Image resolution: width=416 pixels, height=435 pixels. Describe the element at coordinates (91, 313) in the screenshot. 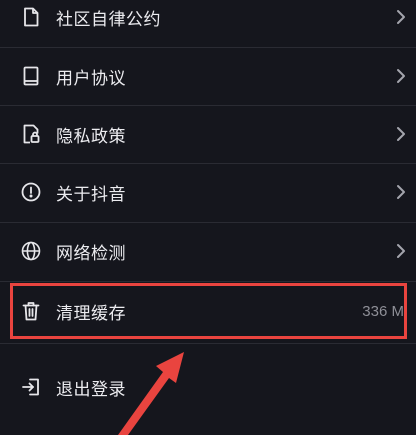

I see `menu-item-label: 清理缓存` at that location.